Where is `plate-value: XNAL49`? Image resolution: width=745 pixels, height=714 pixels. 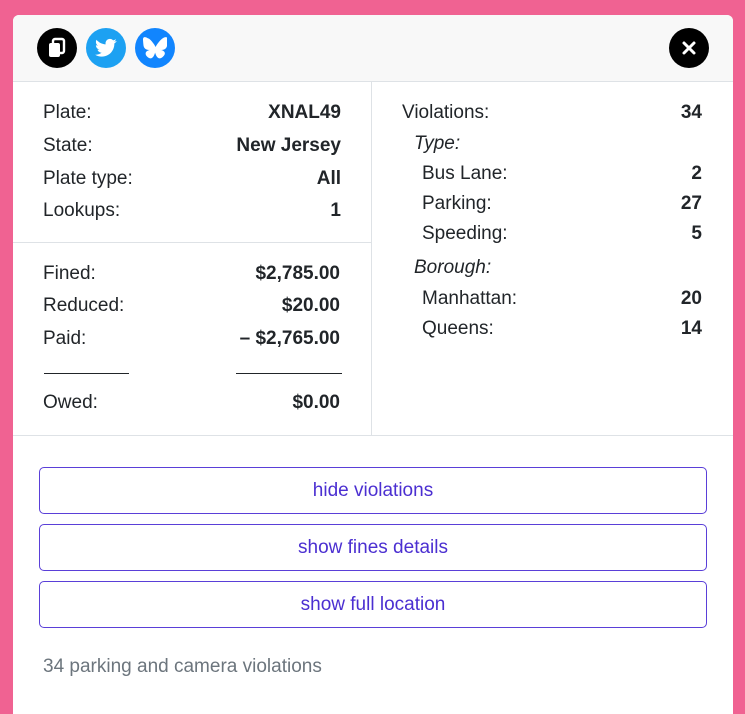
plate-value: XNAL49 is located at coordinates (304, 112).